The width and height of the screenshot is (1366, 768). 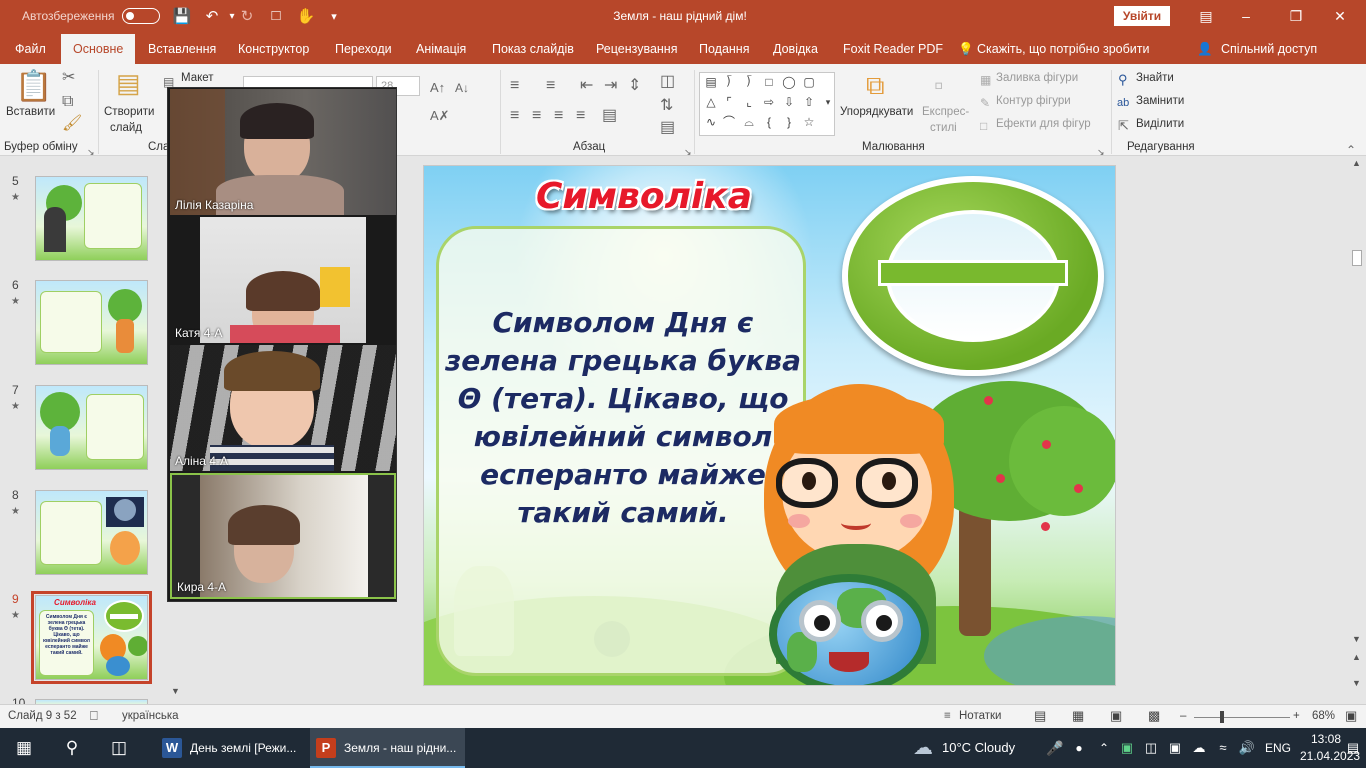 I want to click on customize-quick-access-icon: ▾, so click(x=334, y=16).